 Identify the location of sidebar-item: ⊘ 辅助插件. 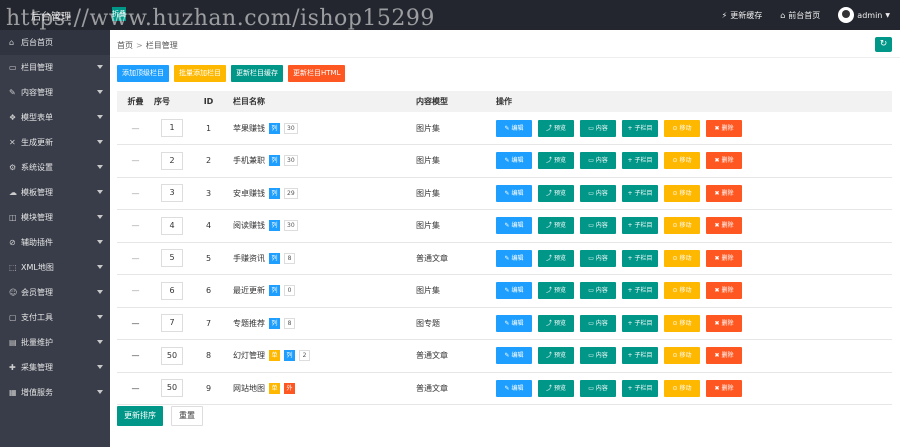
(55, 242).